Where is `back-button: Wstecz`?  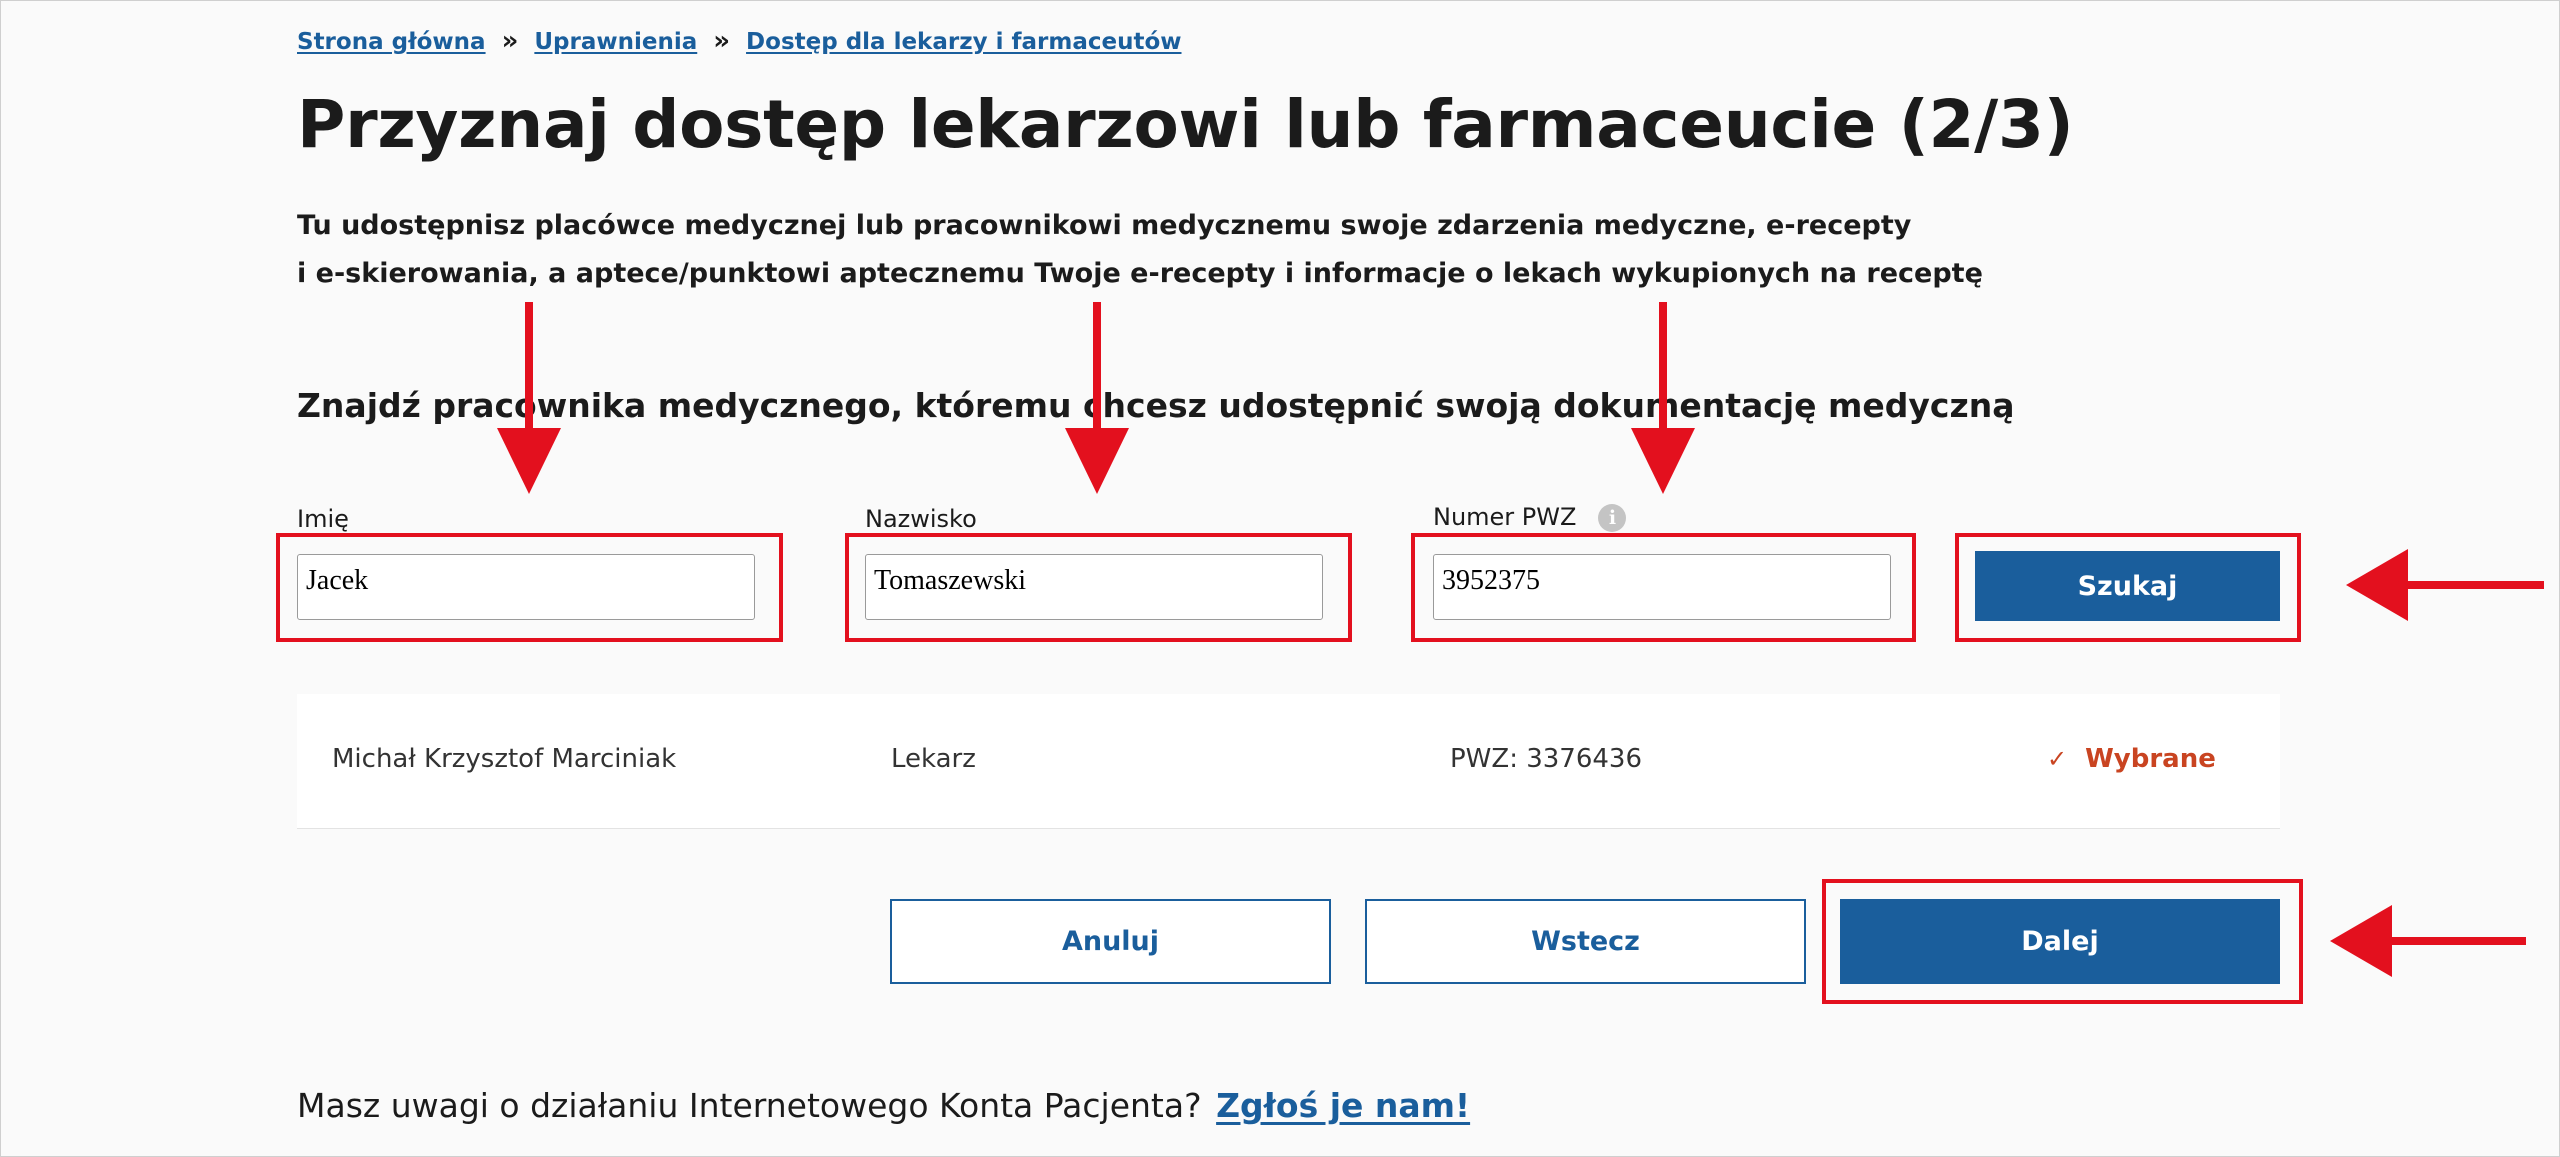
back-button: Wstecz is located at coordinates (1585, 941).